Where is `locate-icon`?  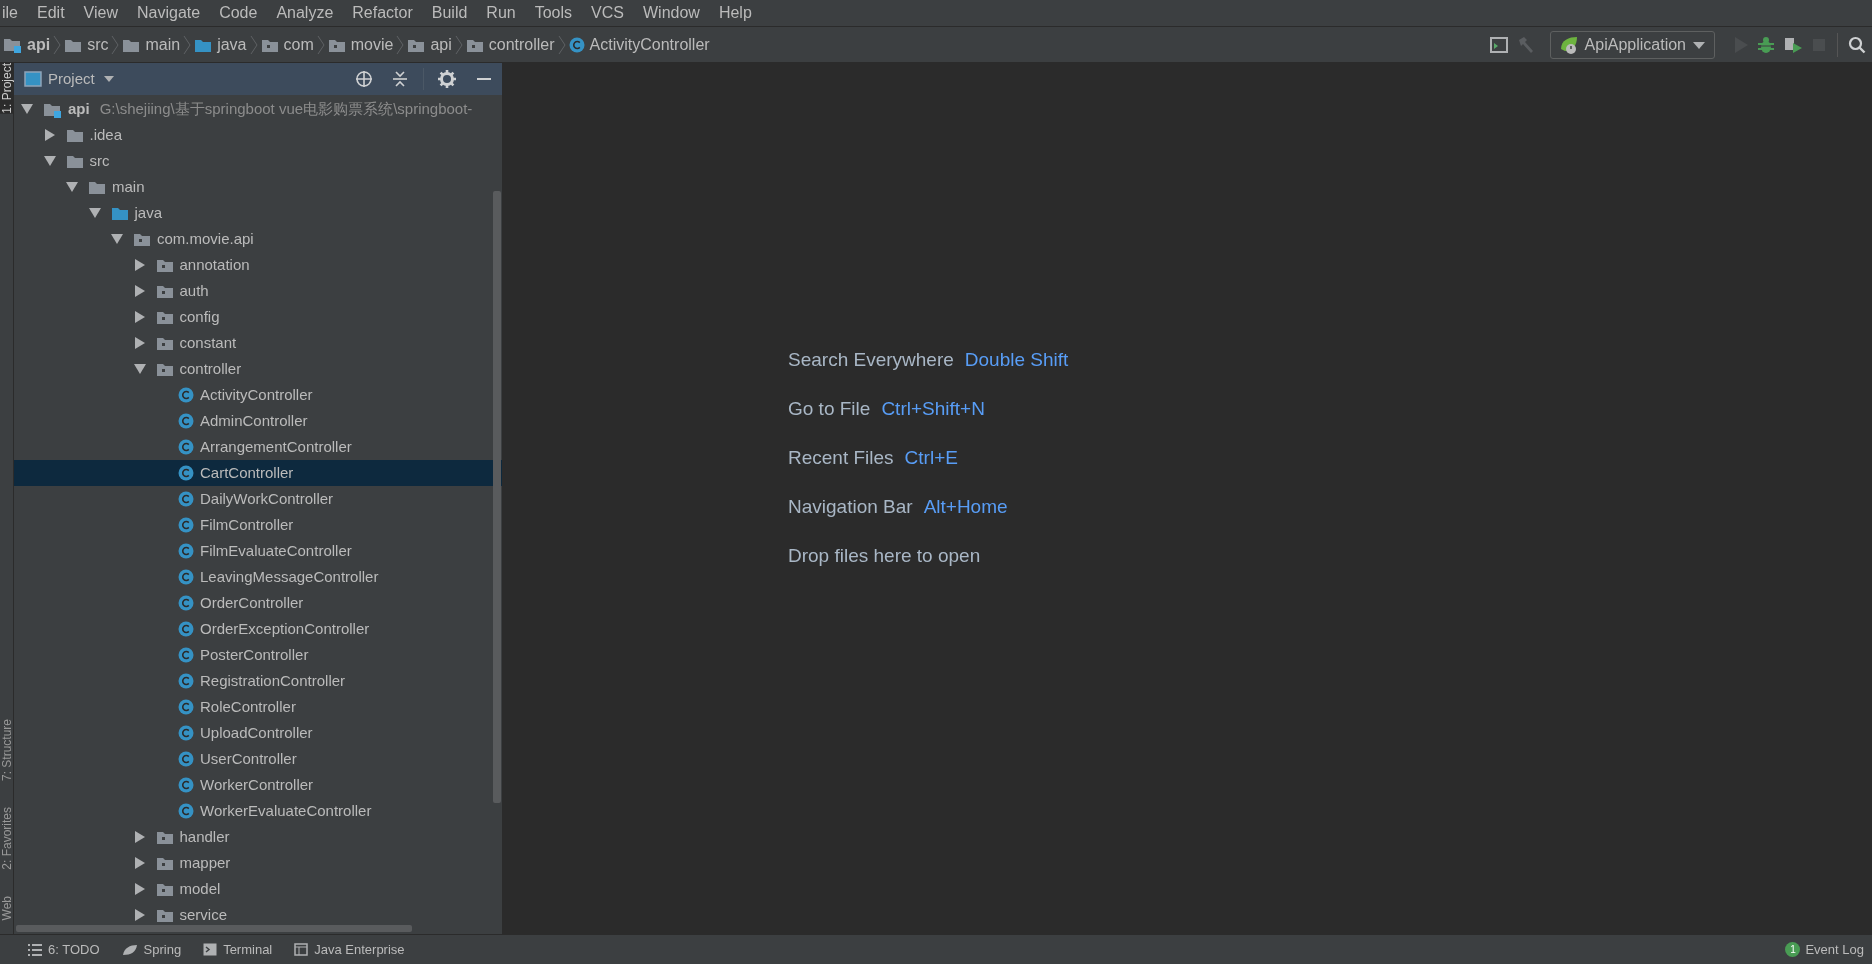
locate-icon is located at coordinates (364, 79).